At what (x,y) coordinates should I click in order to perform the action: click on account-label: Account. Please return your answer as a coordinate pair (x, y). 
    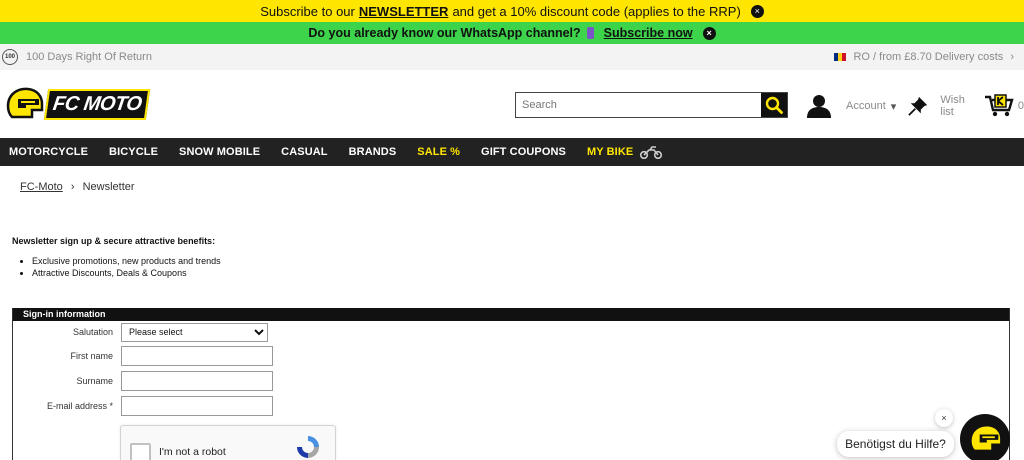
    Looking at the image, I should click on (866, 106).